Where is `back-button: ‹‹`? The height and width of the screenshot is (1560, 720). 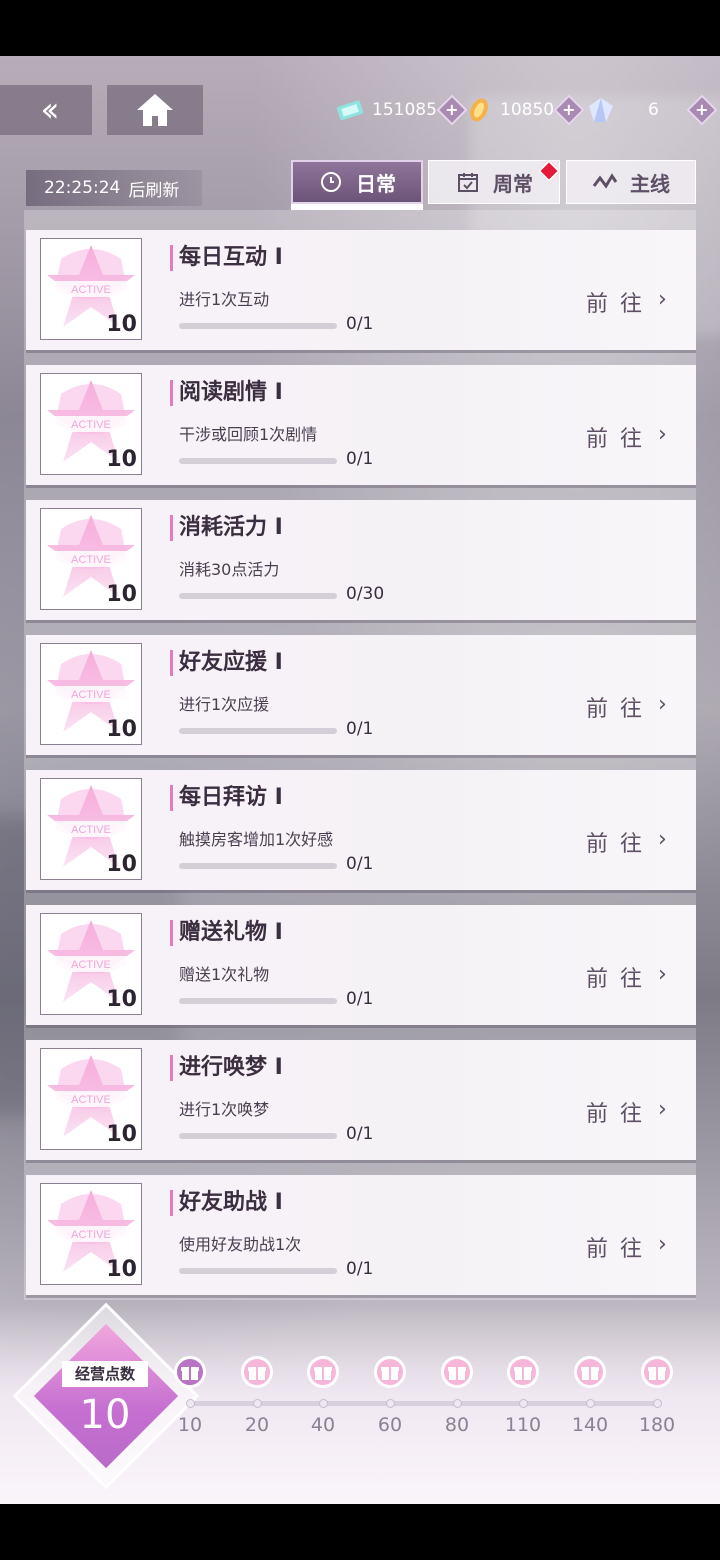 back-button: ‹‹ is located at coordinates (46, 110).